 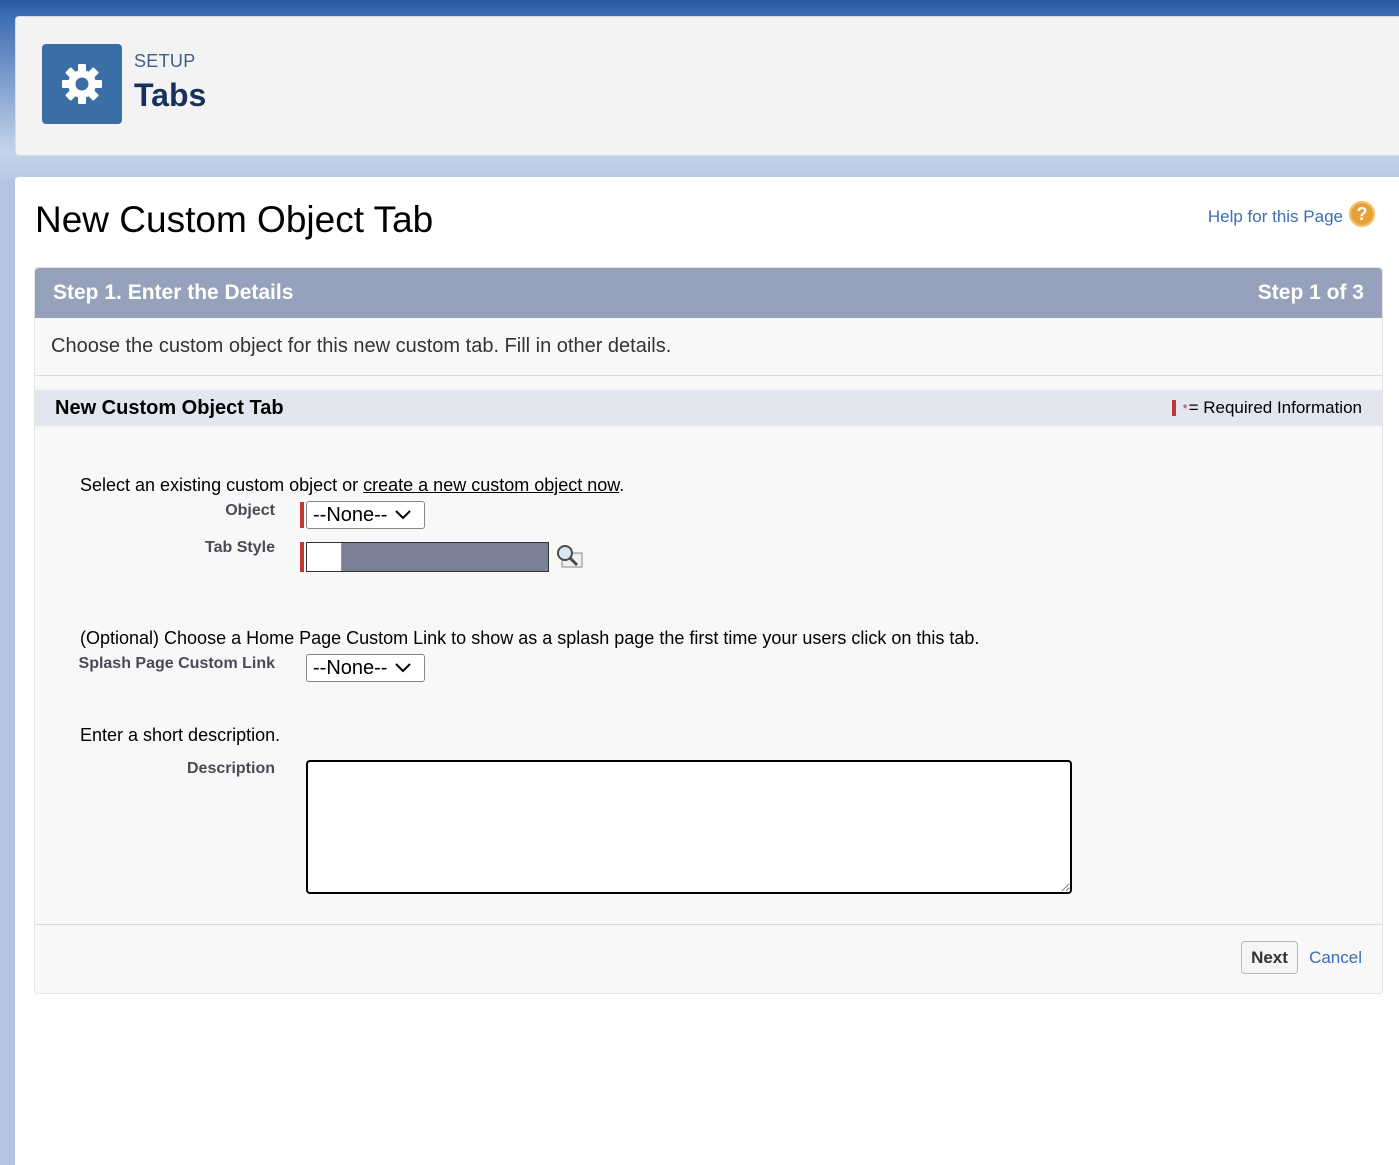 I want to click on object-instruction-suffix: ., so click(x=622, y=485).